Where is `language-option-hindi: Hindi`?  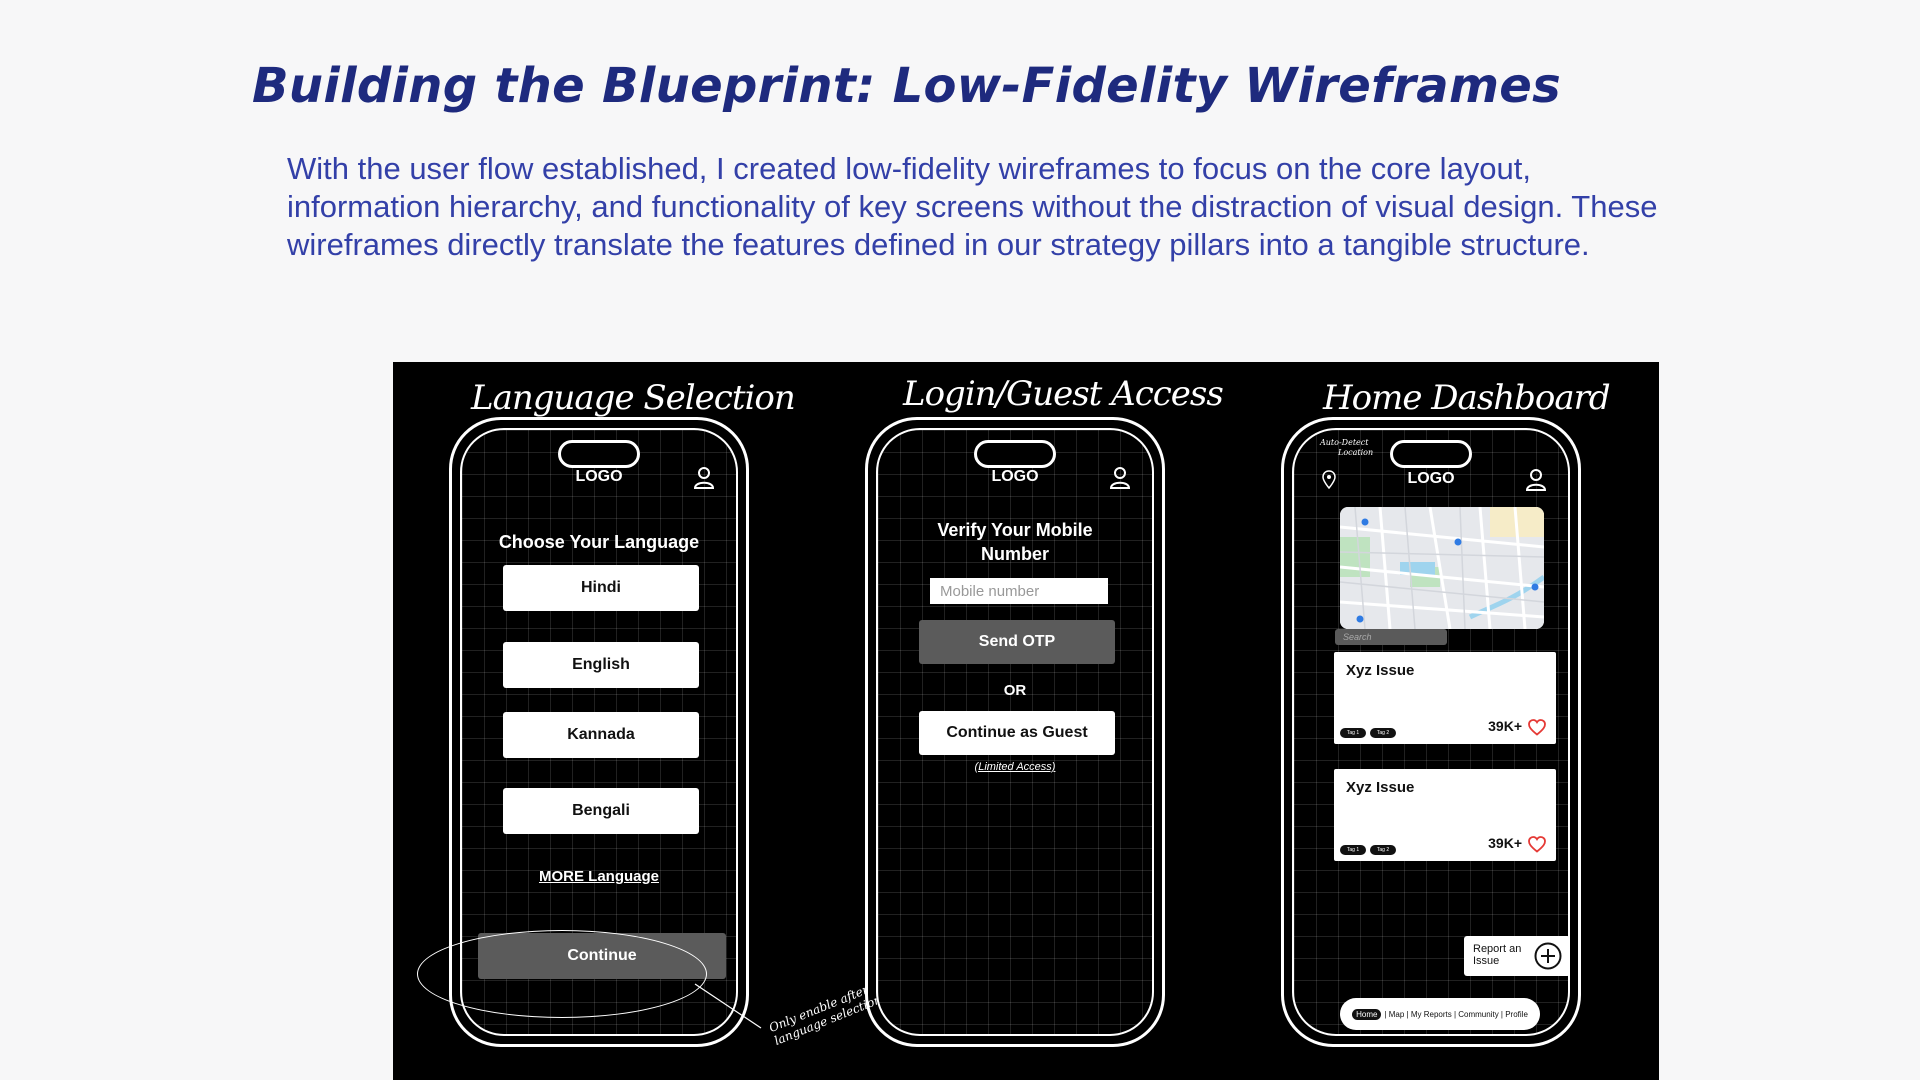
language-option-hindi: Hindi is located at coordinates (601, 588).